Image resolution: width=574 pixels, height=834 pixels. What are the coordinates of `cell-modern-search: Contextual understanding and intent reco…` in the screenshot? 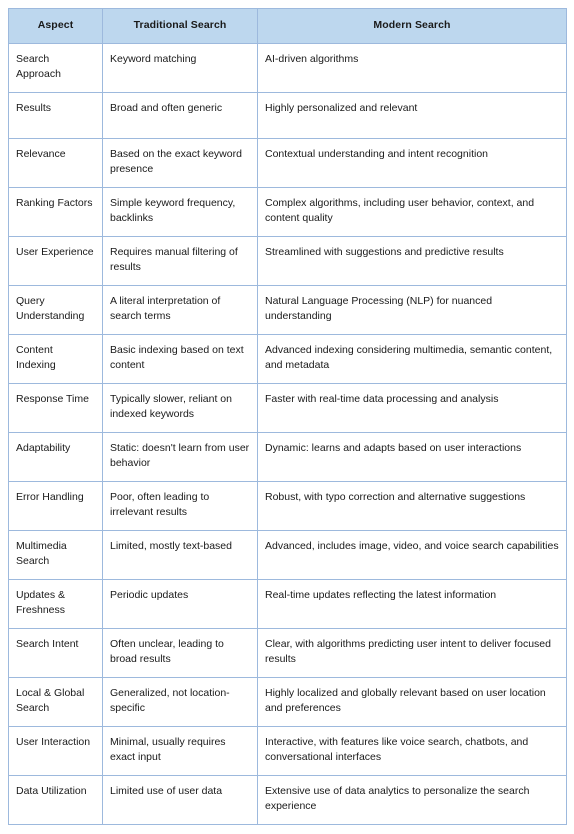 It's located at (412, 162).